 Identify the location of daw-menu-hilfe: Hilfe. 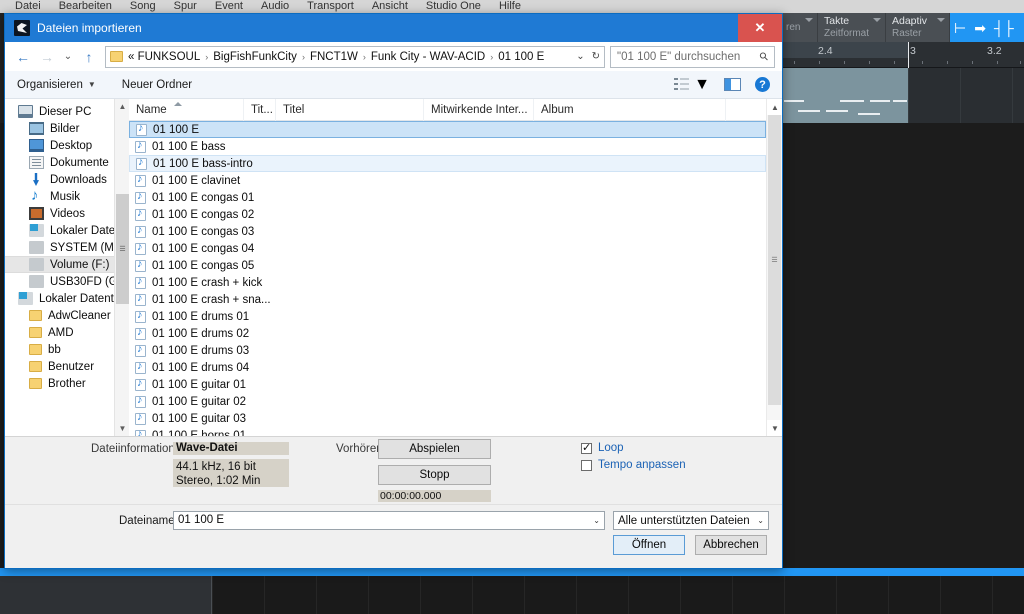
(510, 6).